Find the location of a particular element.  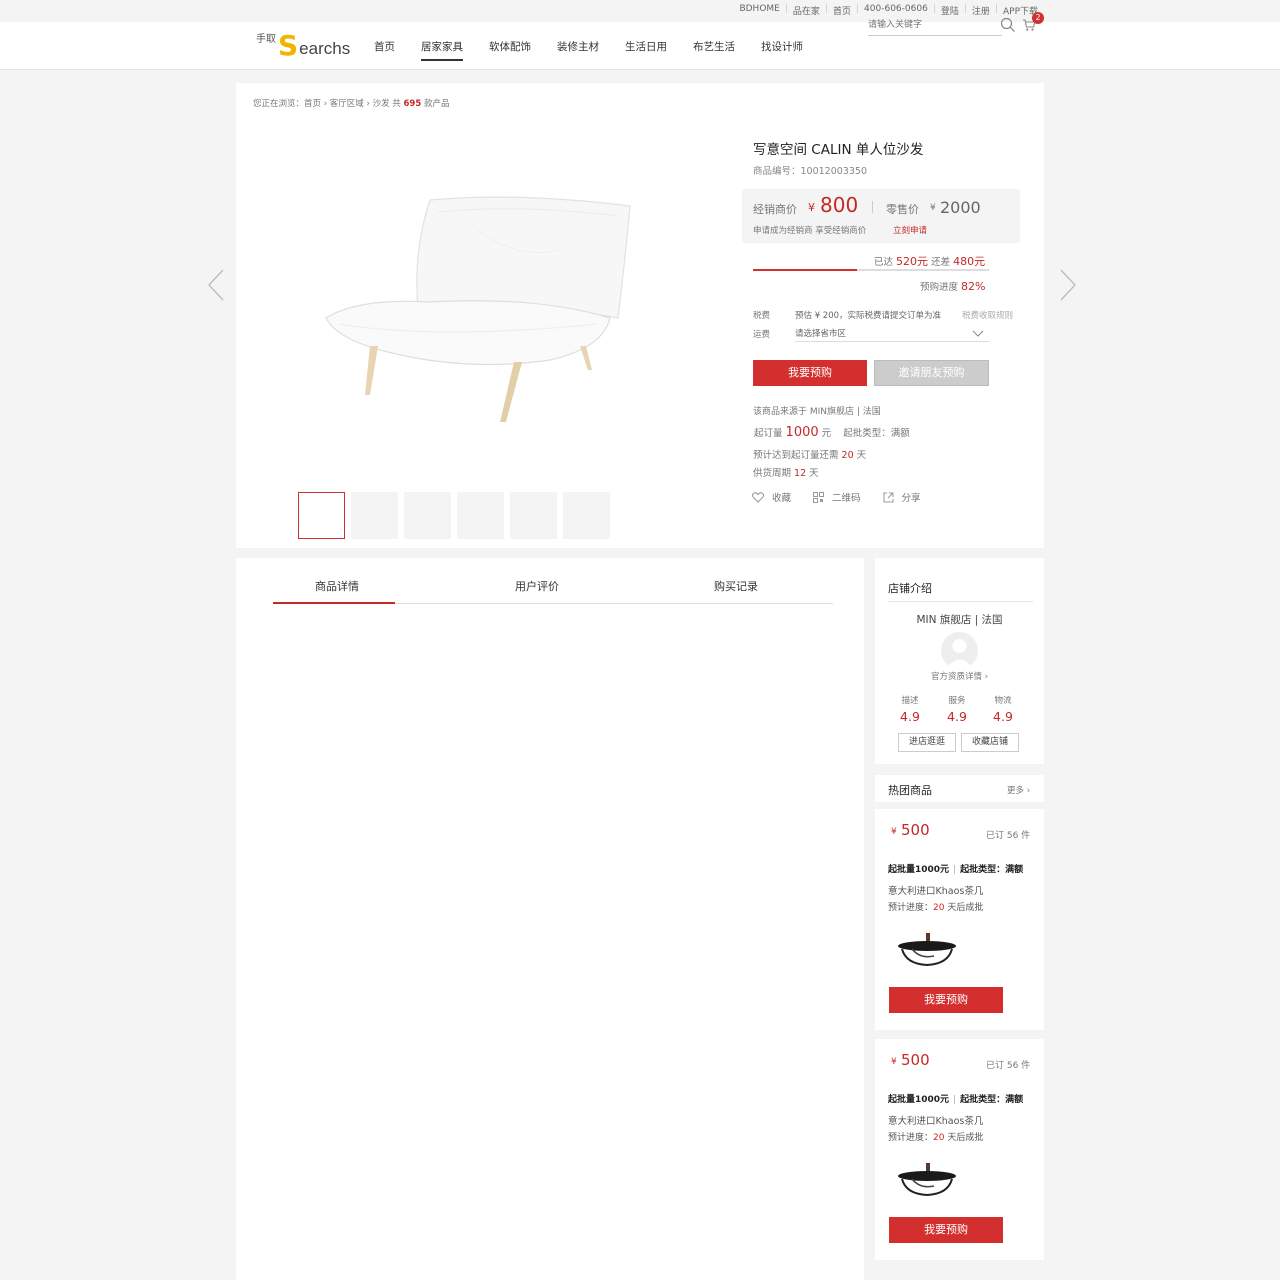

site-logo: 手取 S earchs is located at coordinates (303, 46).